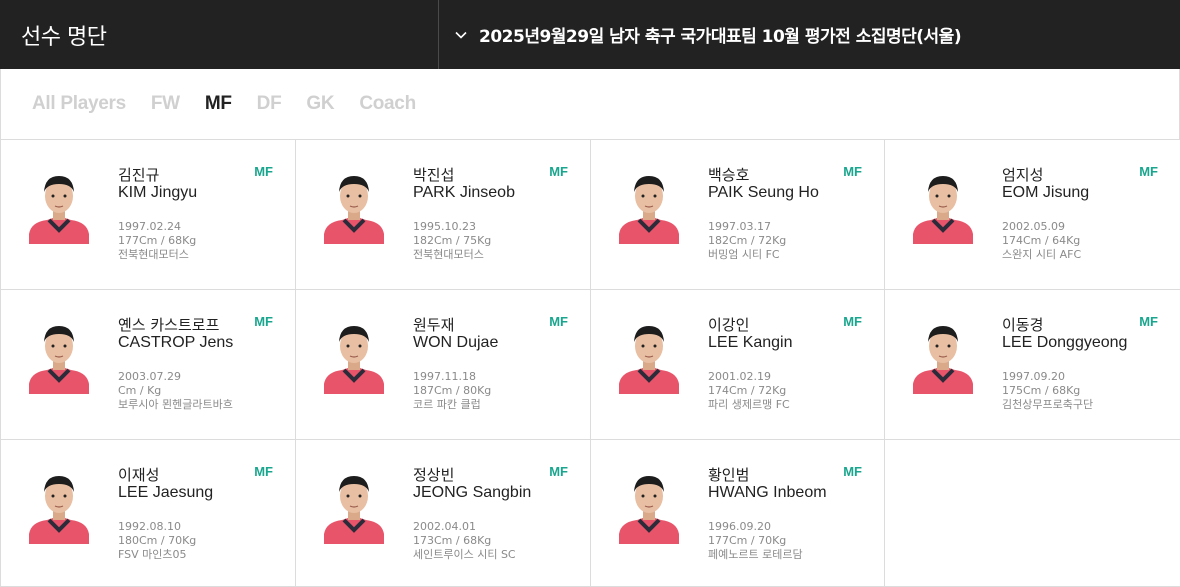  What do you see at coordinates (1033, 226) in the screenshot?
I see `player-birthdate: 2002.05.09` at bounding box center [1033, 226].